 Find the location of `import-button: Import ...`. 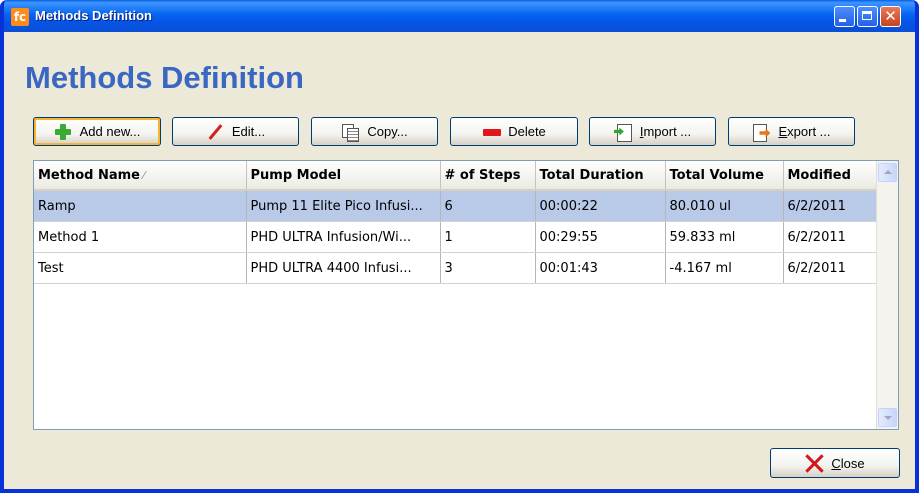

import-button: Import ... is located at coordinates (652, 131).